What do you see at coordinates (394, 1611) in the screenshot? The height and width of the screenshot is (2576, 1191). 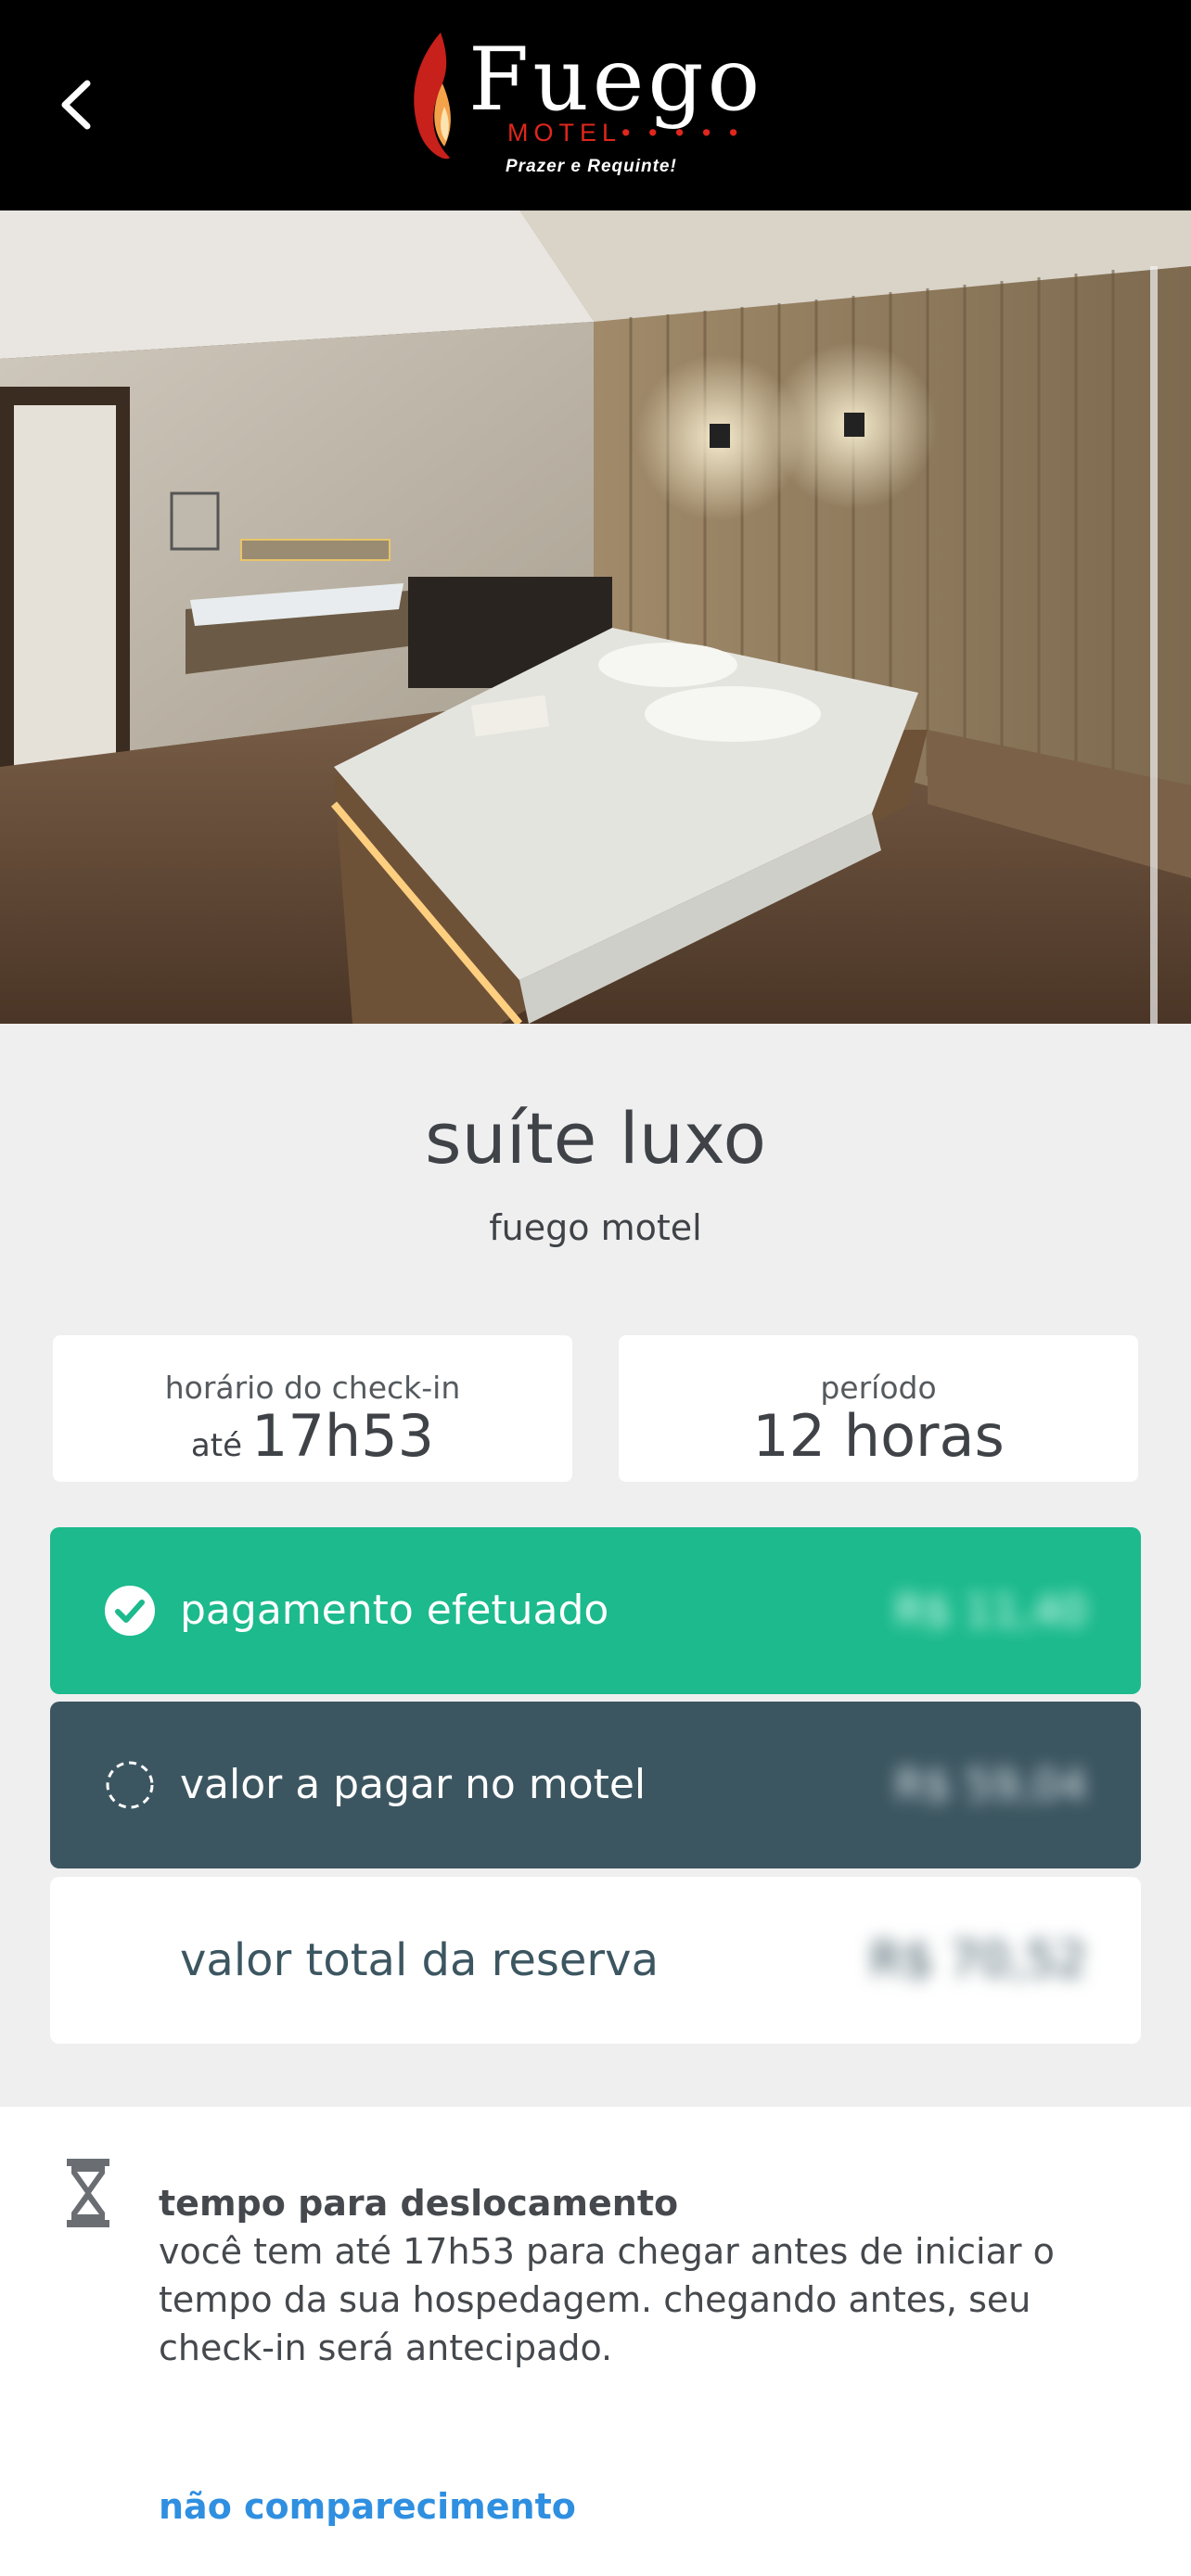 I see `payment-paid-label: pagamento efetuado` at bounding box center [394, 1611].